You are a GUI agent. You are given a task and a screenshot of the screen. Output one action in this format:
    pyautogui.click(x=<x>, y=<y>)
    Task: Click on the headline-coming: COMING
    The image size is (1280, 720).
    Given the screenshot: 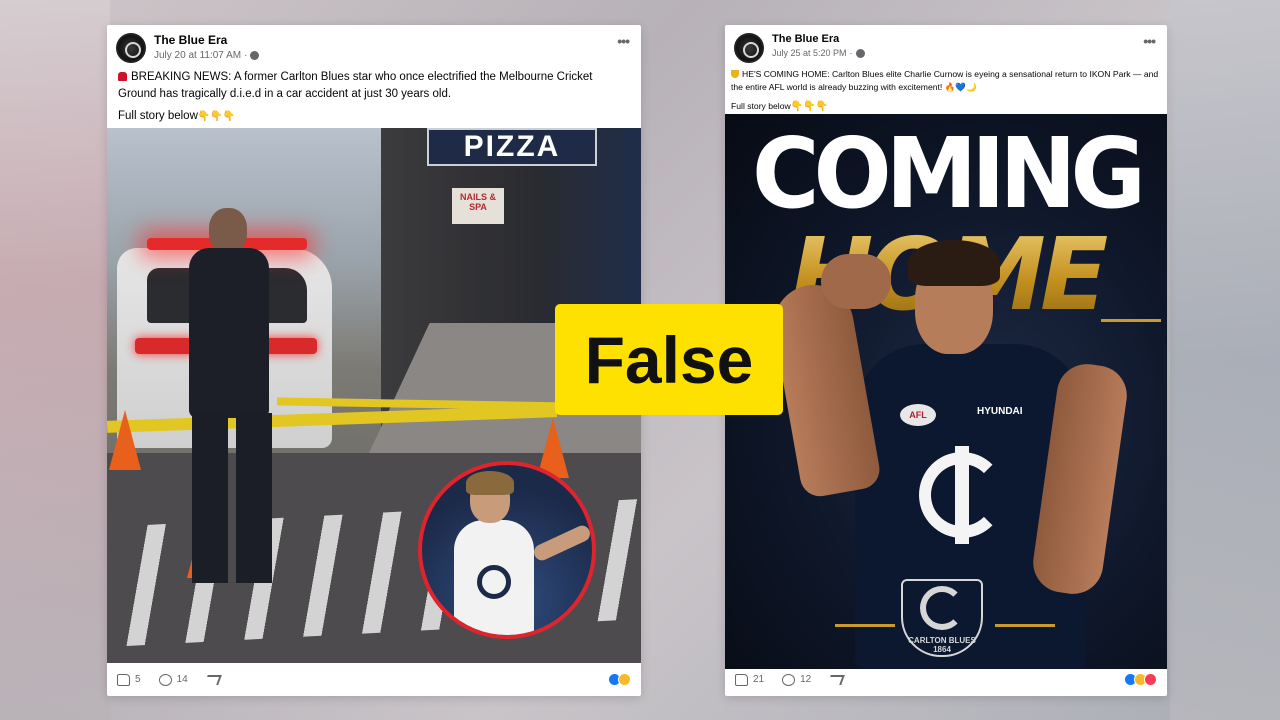 What is the action you would take?
    pyautogui.click(x=948, y=173)
    